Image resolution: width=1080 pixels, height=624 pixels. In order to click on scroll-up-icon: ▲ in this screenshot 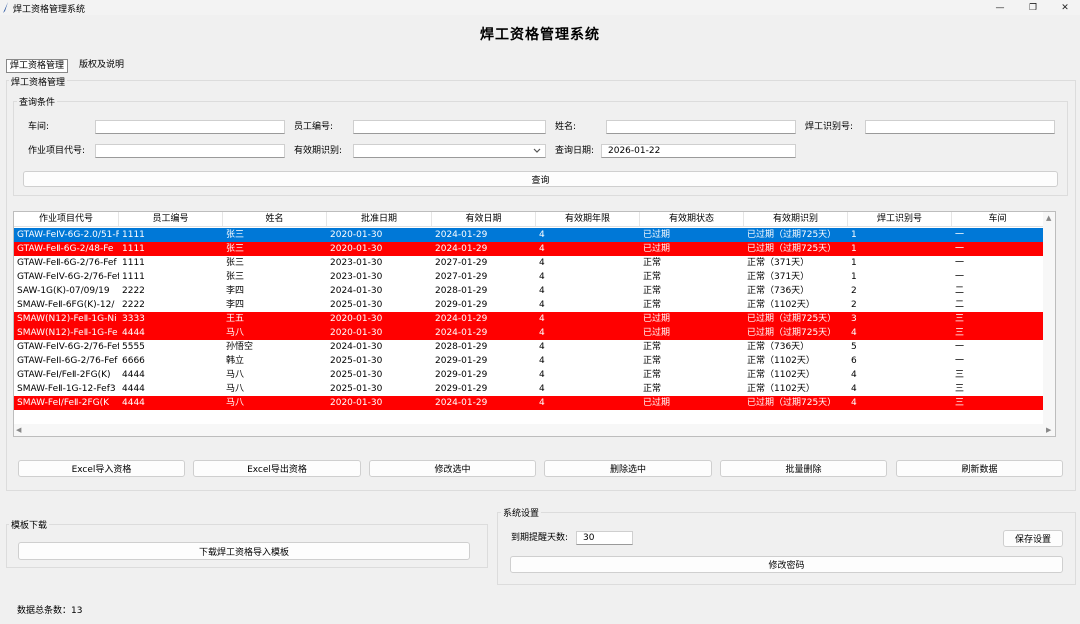, I will do `click(1048, 218)`.